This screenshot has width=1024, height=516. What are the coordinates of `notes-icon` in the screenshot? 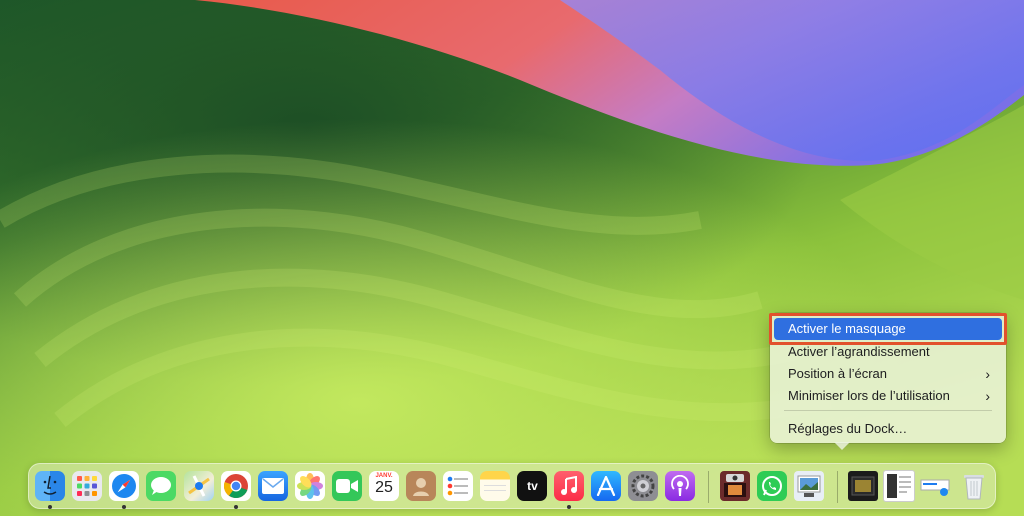 It's located at (495, 486).